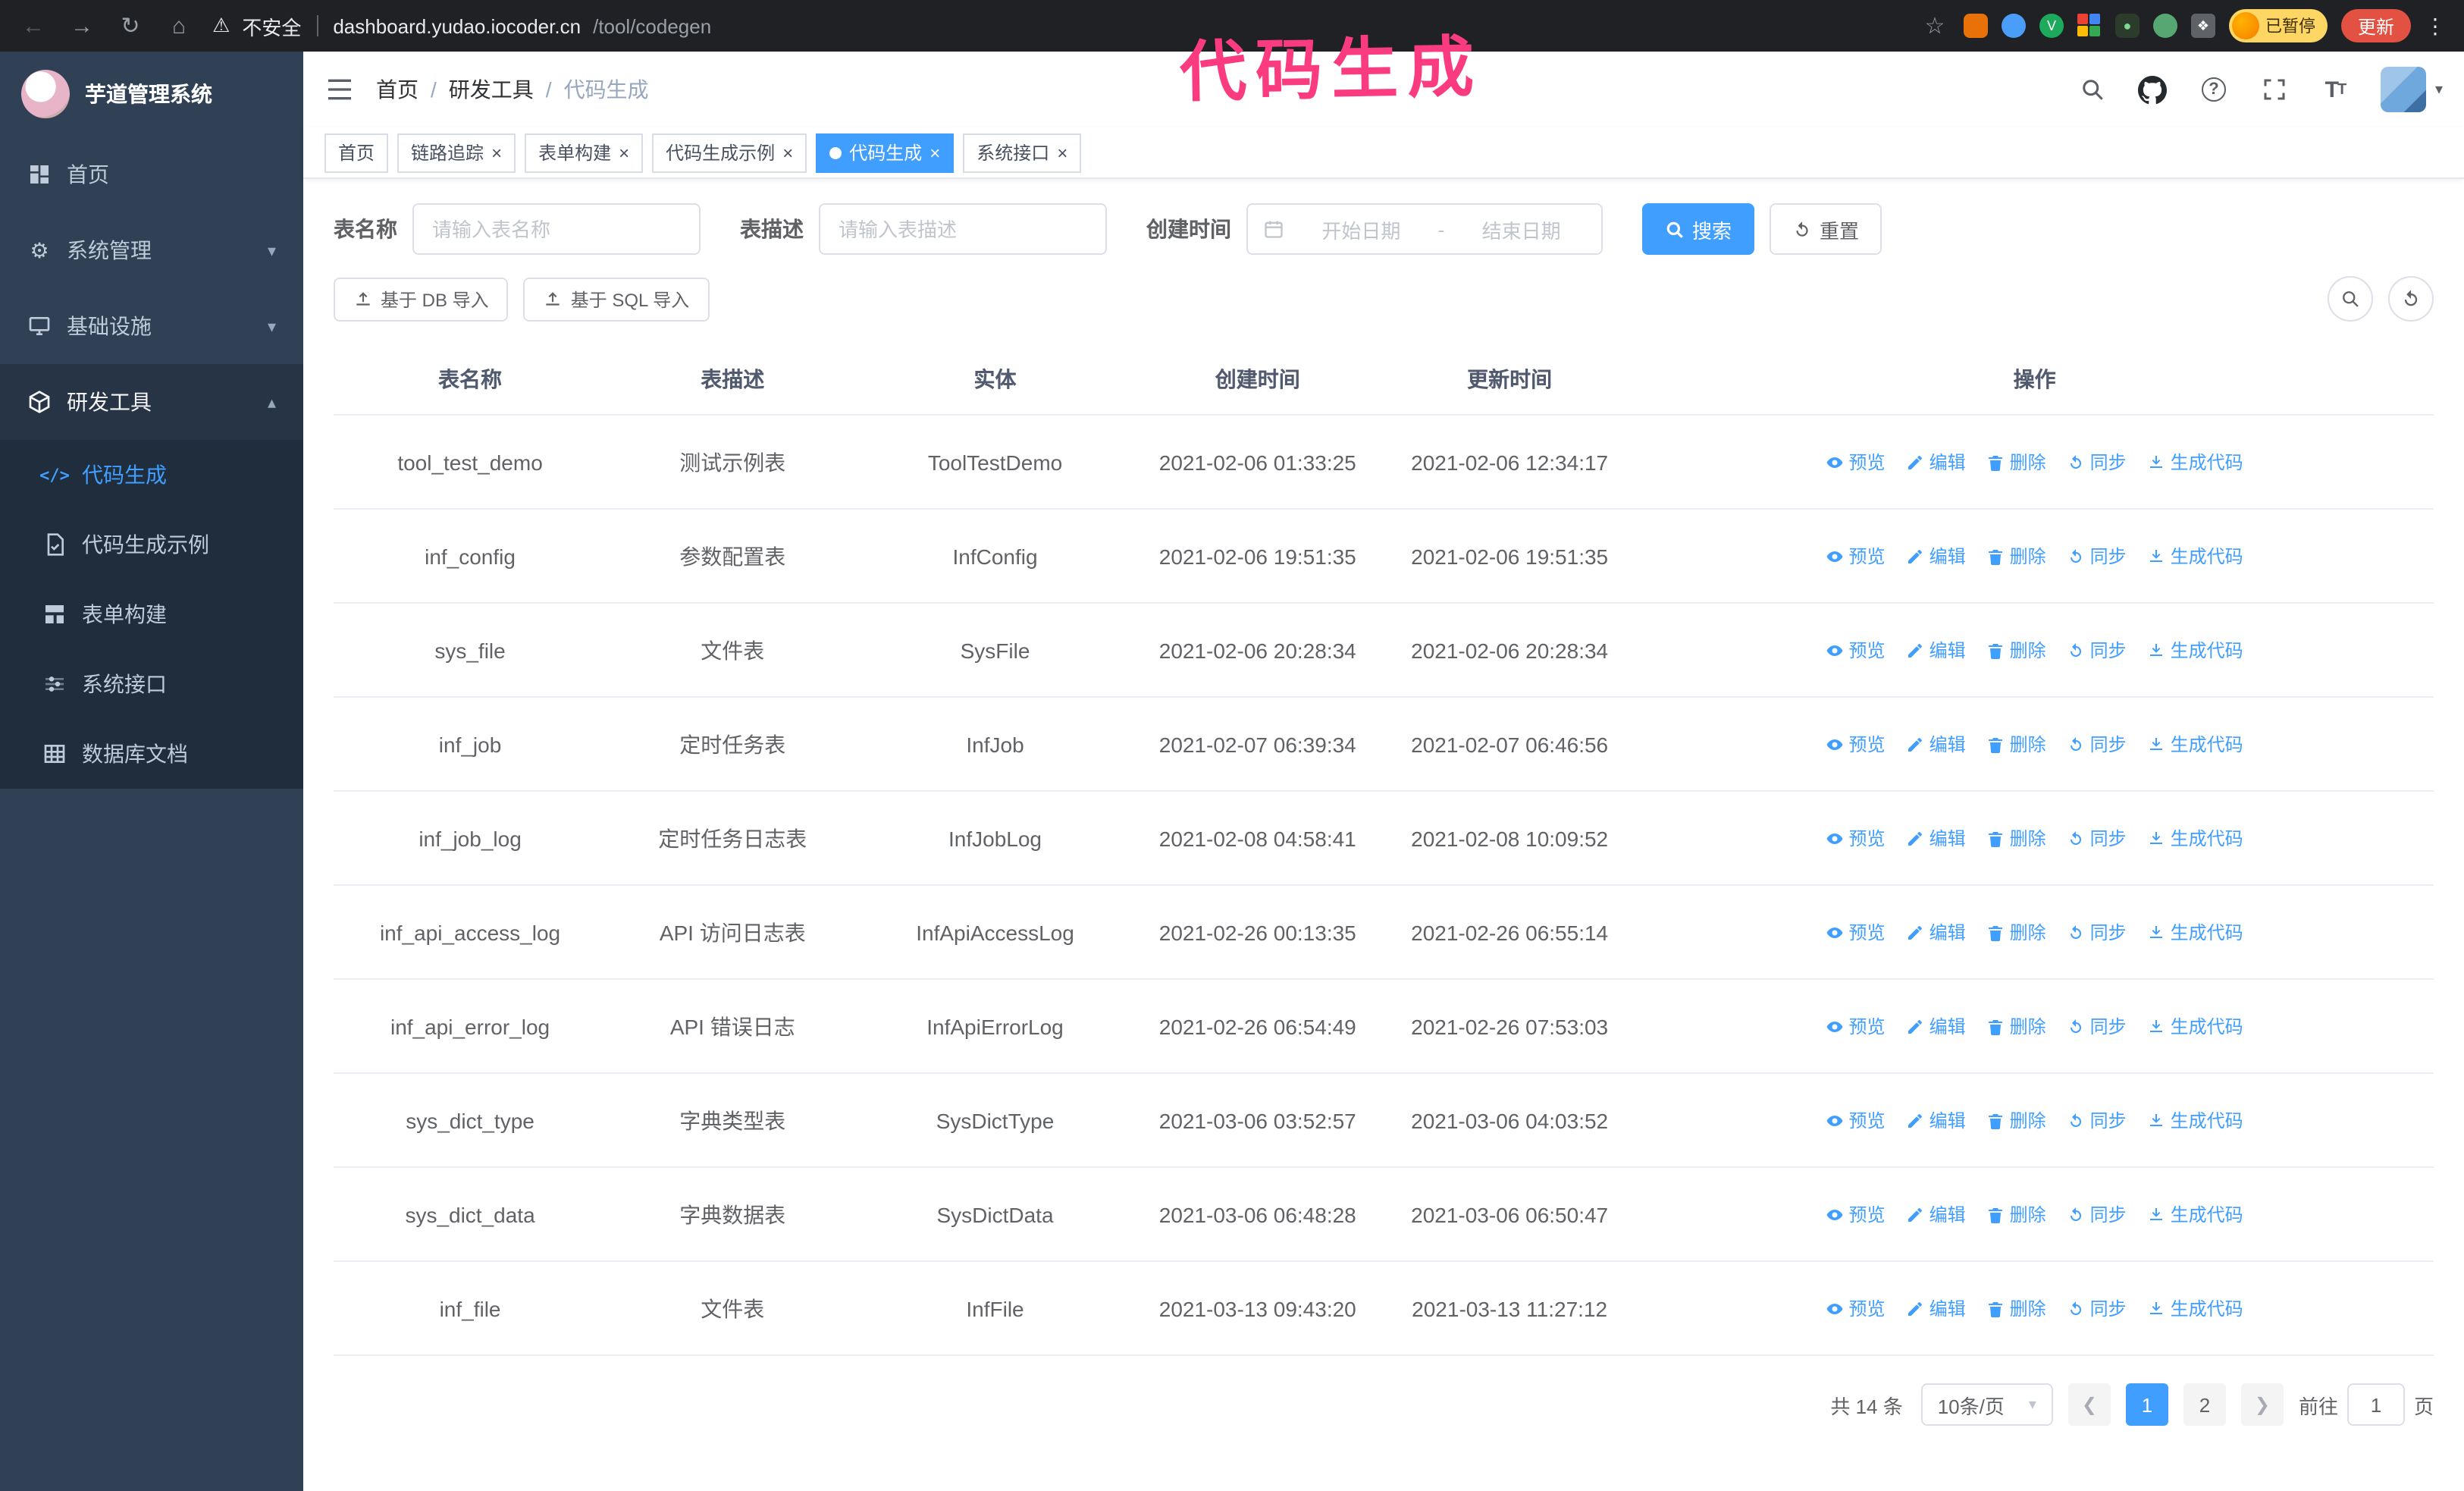  What do you see at coordinates (491, 89) in the screenshot?
I see `breadcrumb-item-devtools: 研发工具` at bounding box center [491, 89].